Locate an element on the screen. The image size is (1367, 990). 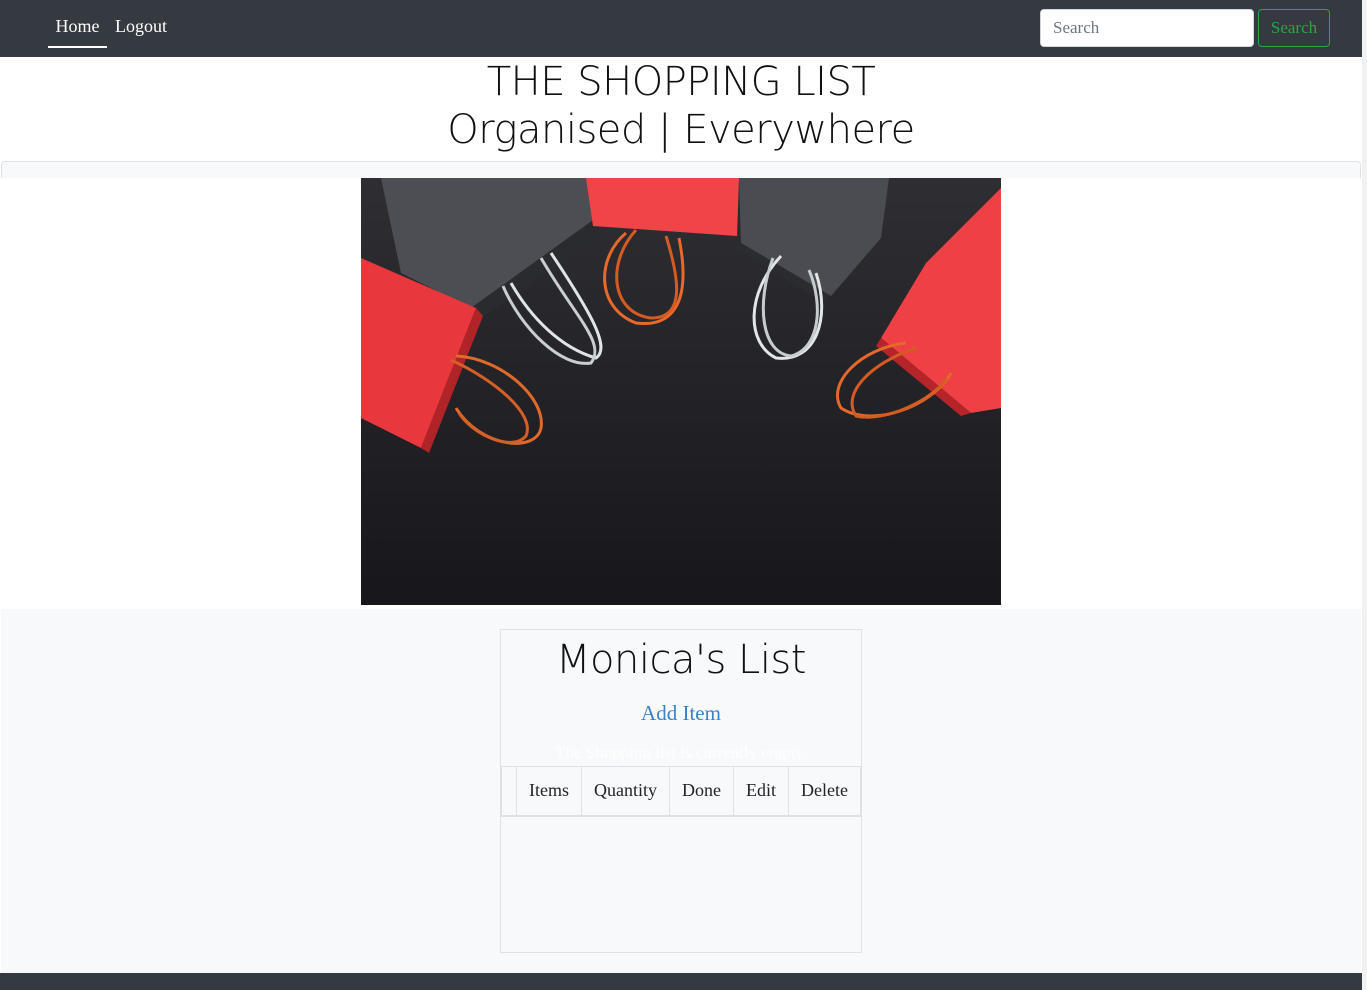
list-title: Monica's List is located at coordinates (681, 660).